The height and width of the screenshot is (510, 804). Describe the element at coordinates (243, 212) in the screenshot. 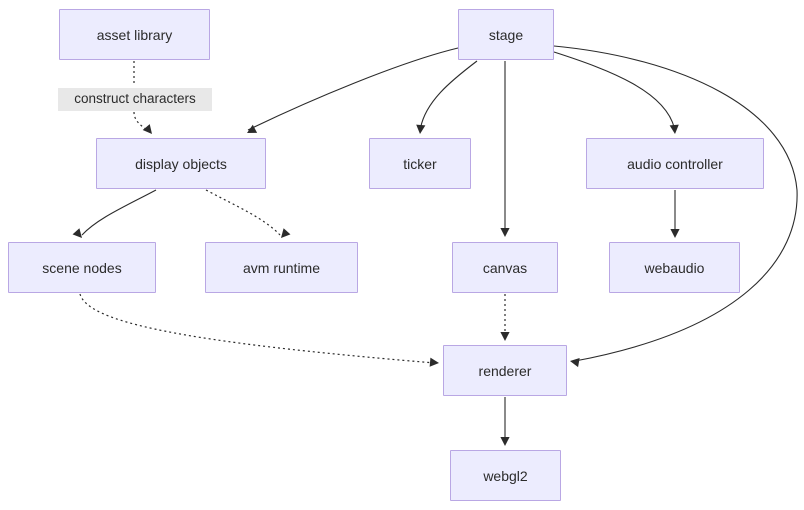

I see `edge-e_display_avm` at that location.